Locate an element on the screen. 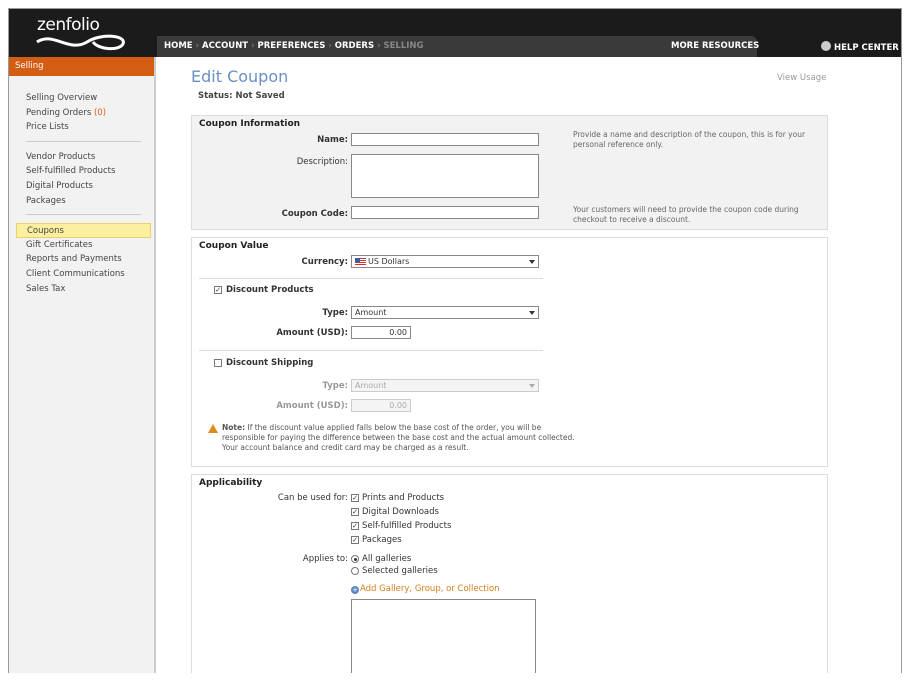 The width and height of the screenshot is (913, 689). sidebar-item-packages: Packages is located at coordinates (90, 201).